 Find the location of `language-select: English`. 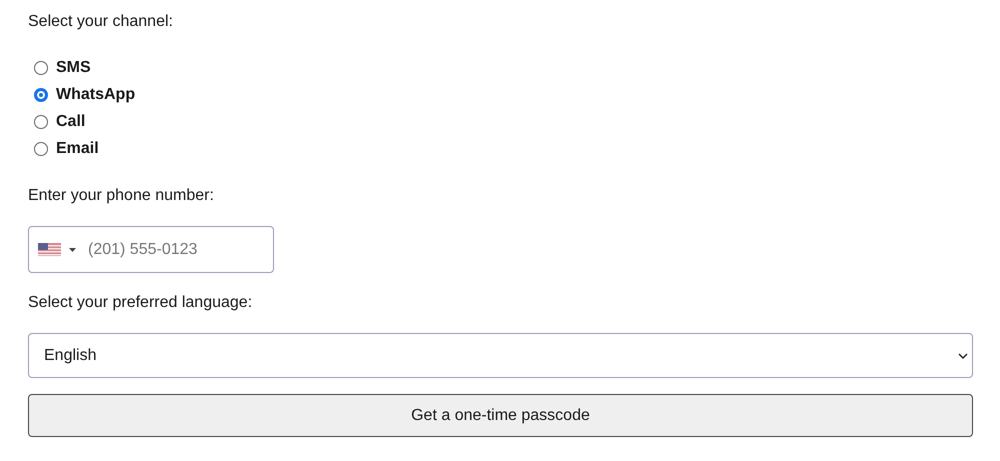

language-select: English is located at coordinates (500, 355).